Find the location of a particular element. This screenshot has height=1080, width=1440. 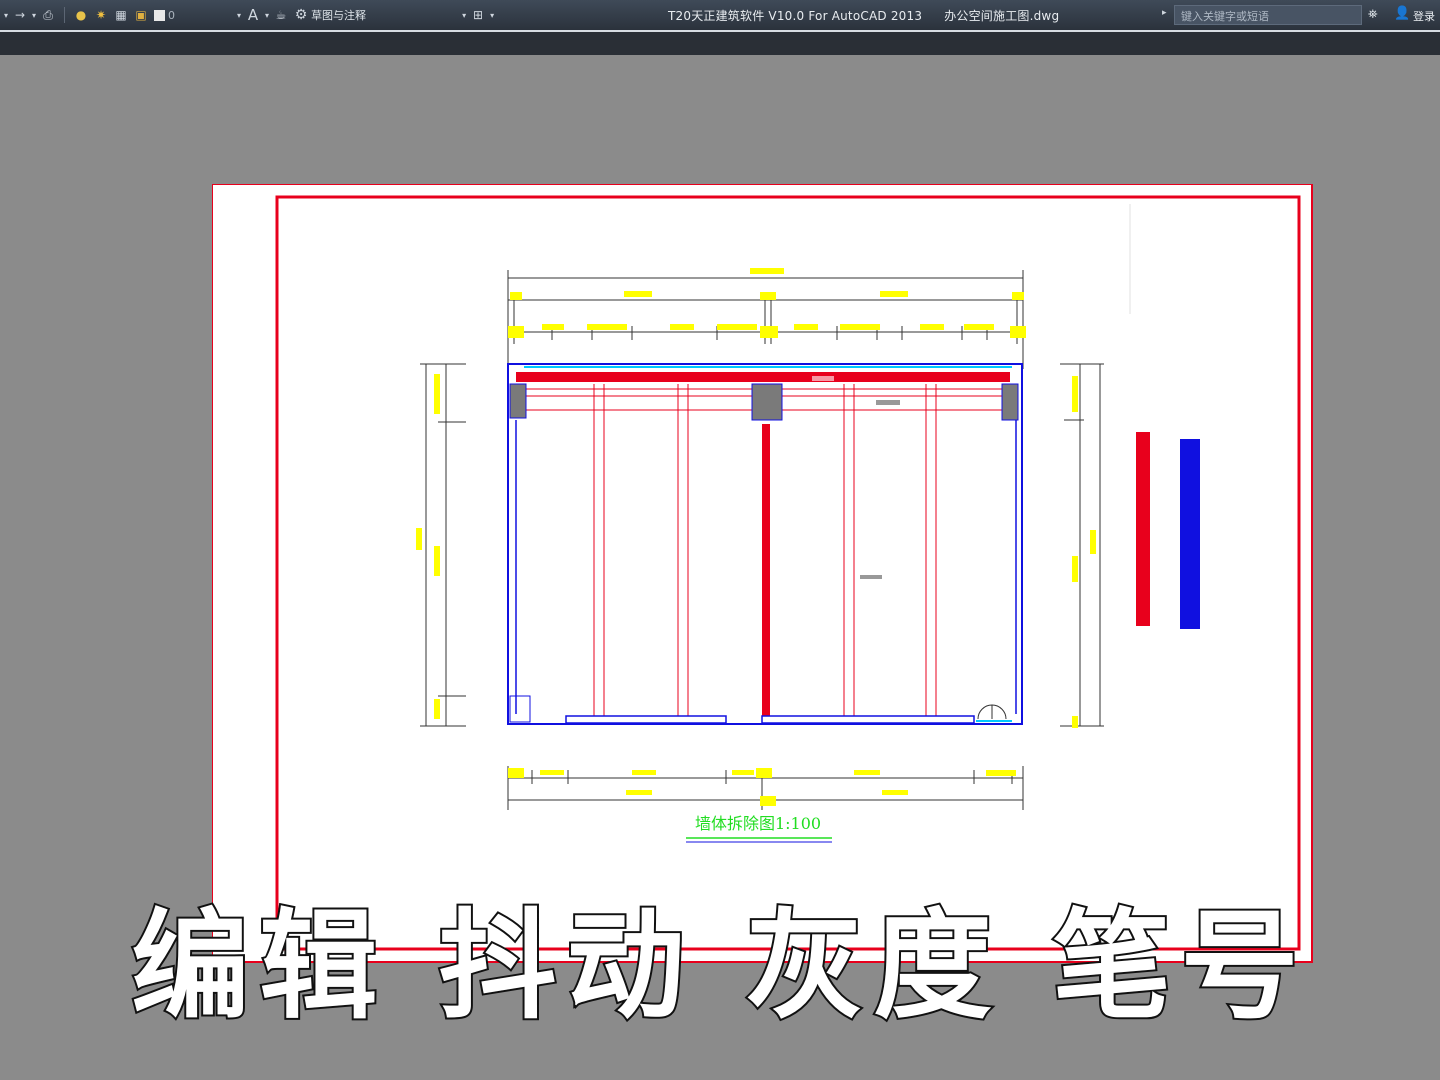

teapot-icon: ☕ is located at coordinates (281, 15).